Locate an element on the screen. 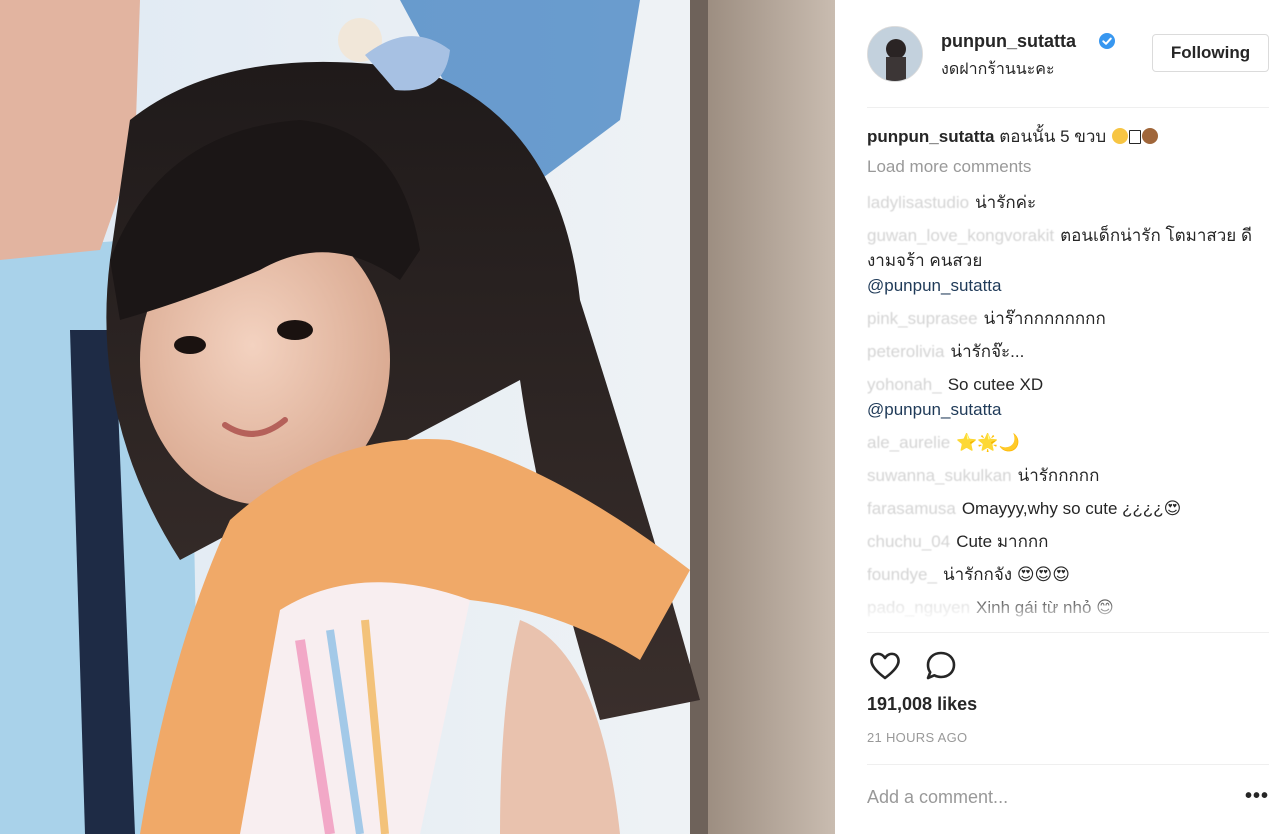 This screenshot has width=1280, height=834. post-header: punpun_sutatta งดฝากร้านนะคะ Following is located at coordinates (1057, 54).